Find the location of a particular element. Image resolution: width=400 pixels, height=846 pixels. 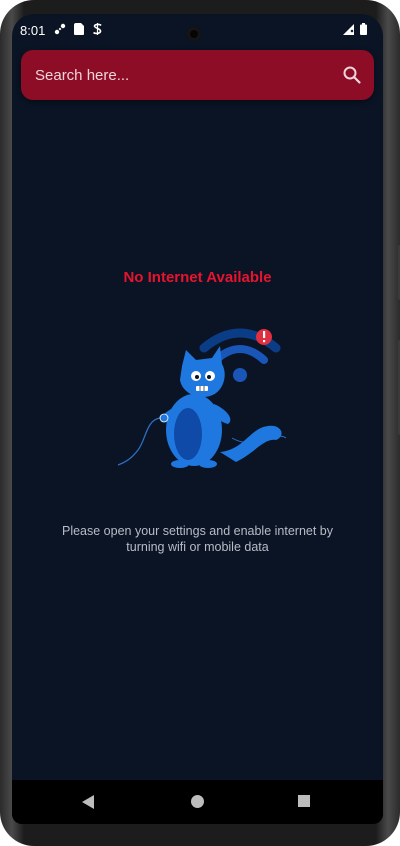

back-icon is located at coordinates (88, 802).